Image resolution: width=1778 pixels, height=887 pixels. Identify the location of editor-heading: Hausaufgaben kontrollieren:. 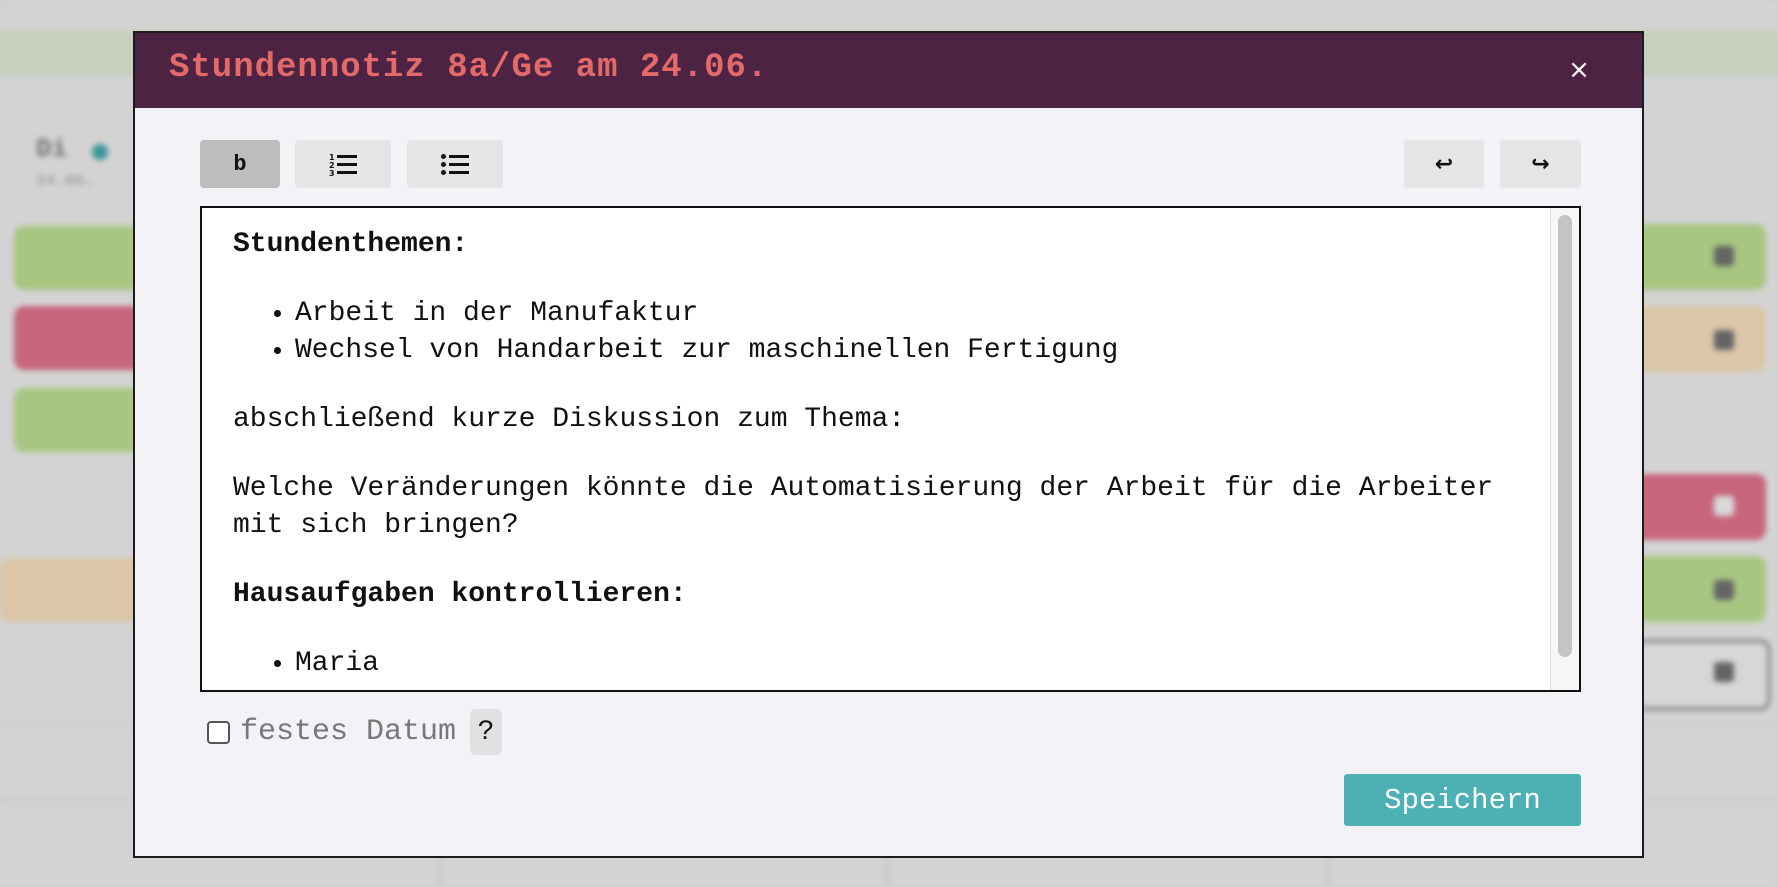
(460, 594).